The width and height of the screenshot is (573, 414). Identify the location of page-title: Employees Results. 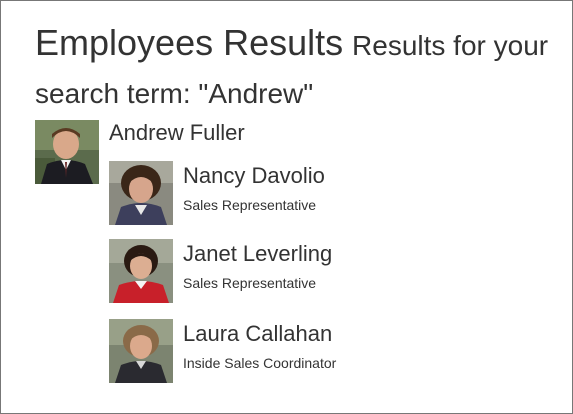
(189, 42).